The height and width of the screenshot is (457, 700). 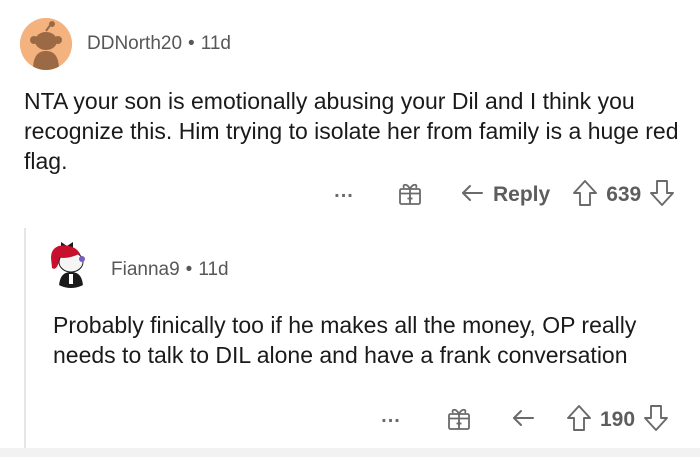 I want to click on vote-controls: 639, so click(x=623, y=195).